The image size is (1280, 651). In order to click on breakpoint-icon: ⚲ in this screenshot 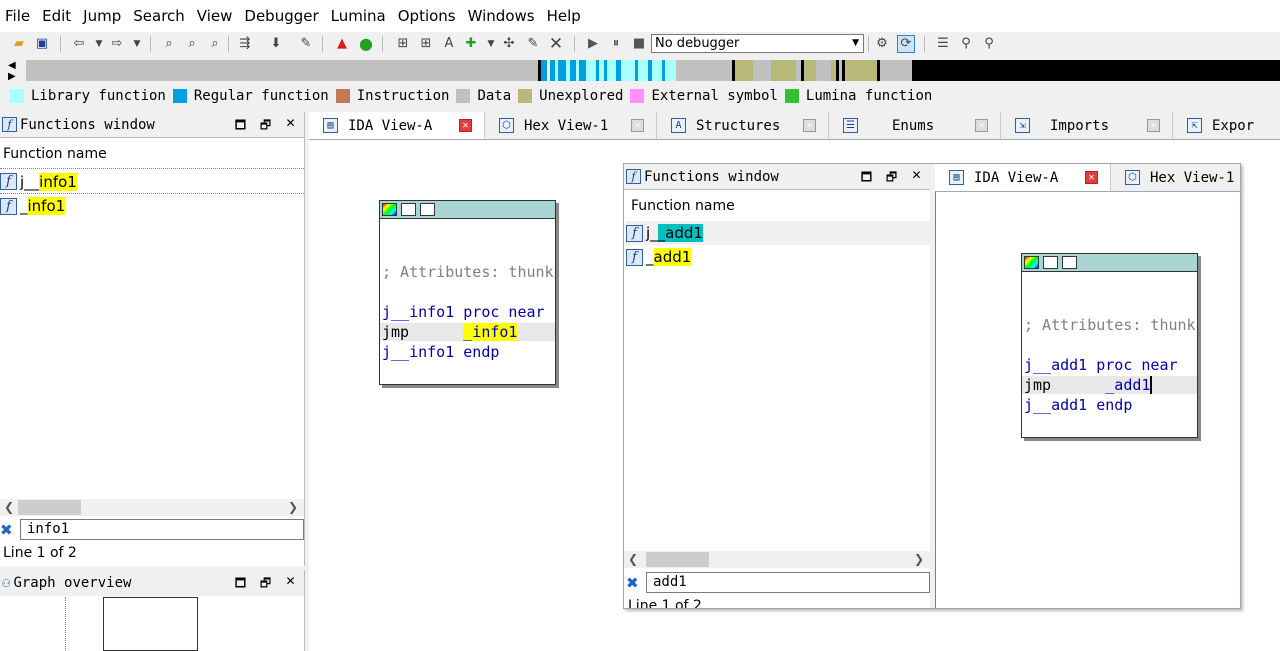, I will do `click(966, 44)`.